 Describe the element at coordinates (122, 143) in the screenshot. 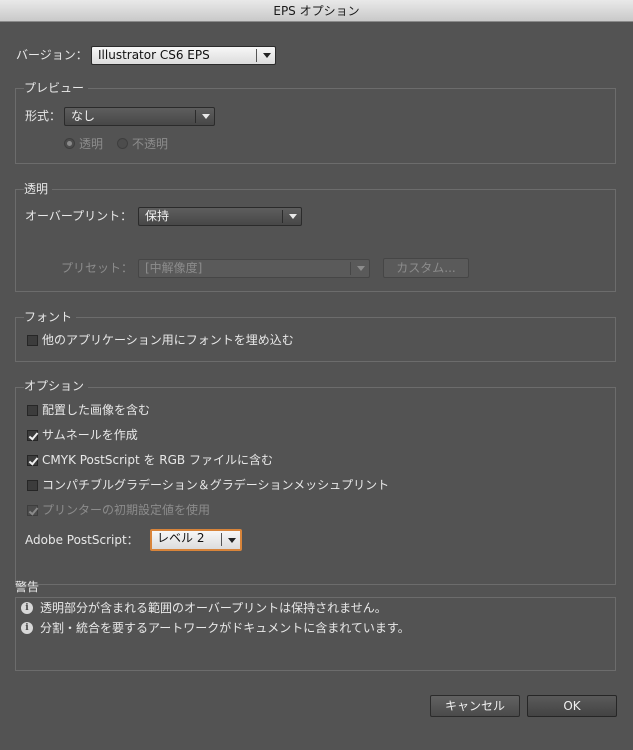

I see `radio-opaque` at that location.